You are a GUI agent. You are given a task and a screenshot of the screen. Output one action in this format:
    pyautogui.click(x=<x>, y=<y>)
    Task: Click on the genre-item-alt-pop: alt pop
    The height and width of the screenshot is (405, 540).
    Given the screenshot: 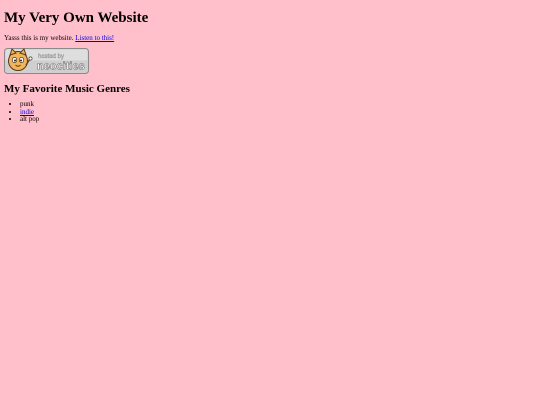 What is the action you would take?
    pyautogui.click(x=278, y=119)
    